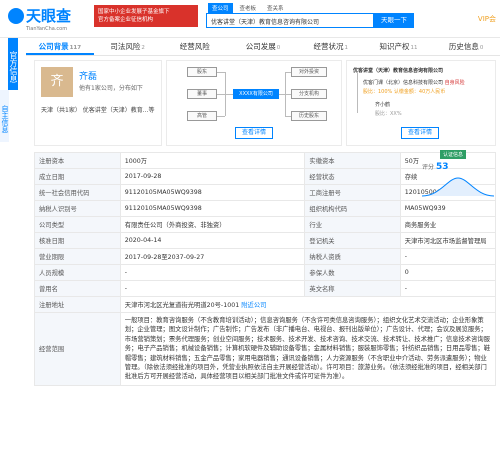  Describe the element at coordinates (442, 167) in the screenshot. I see `score-value: 53` at that location.